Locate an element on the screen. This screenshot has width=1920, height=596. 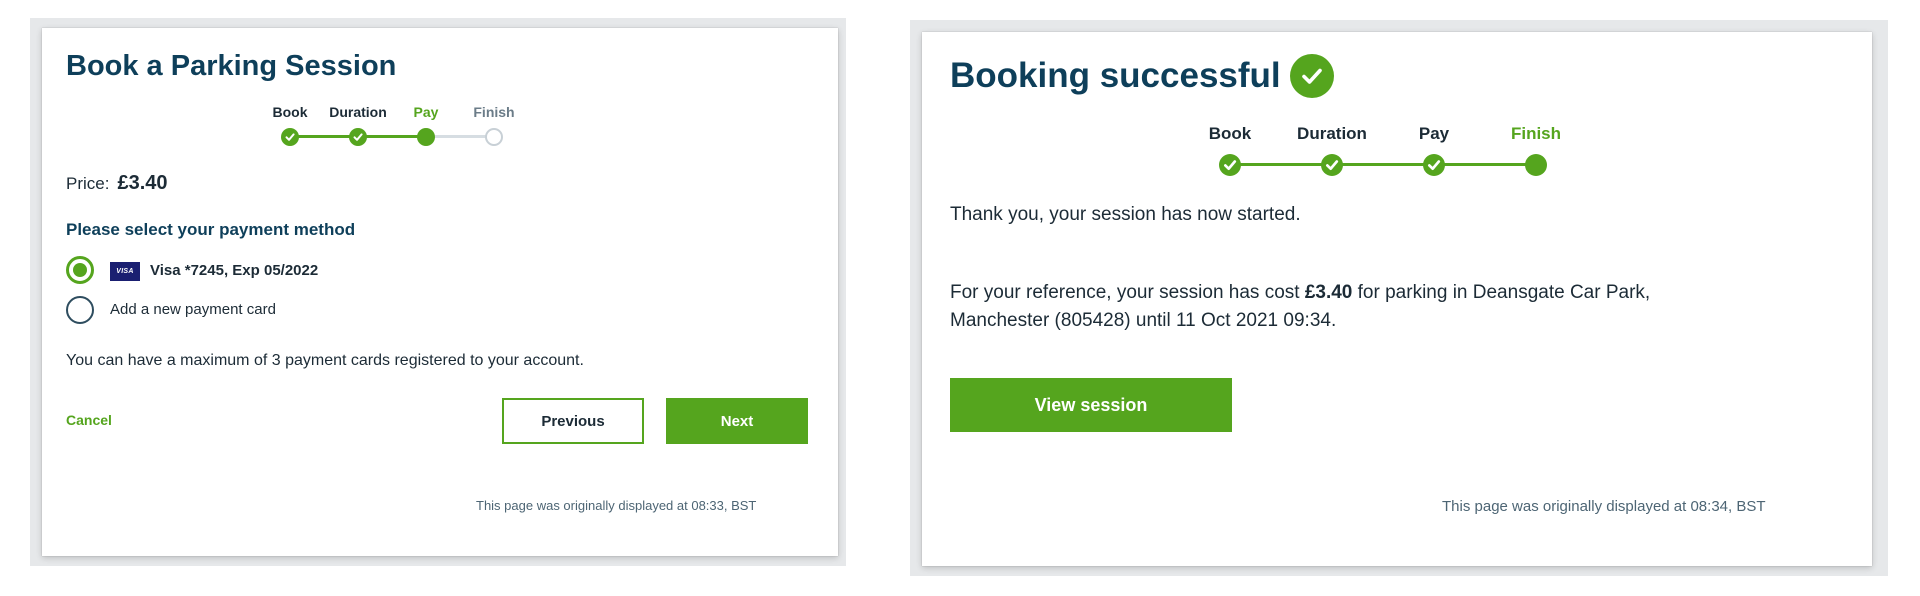
visa-card-radio is located at coordinates (80, 270).